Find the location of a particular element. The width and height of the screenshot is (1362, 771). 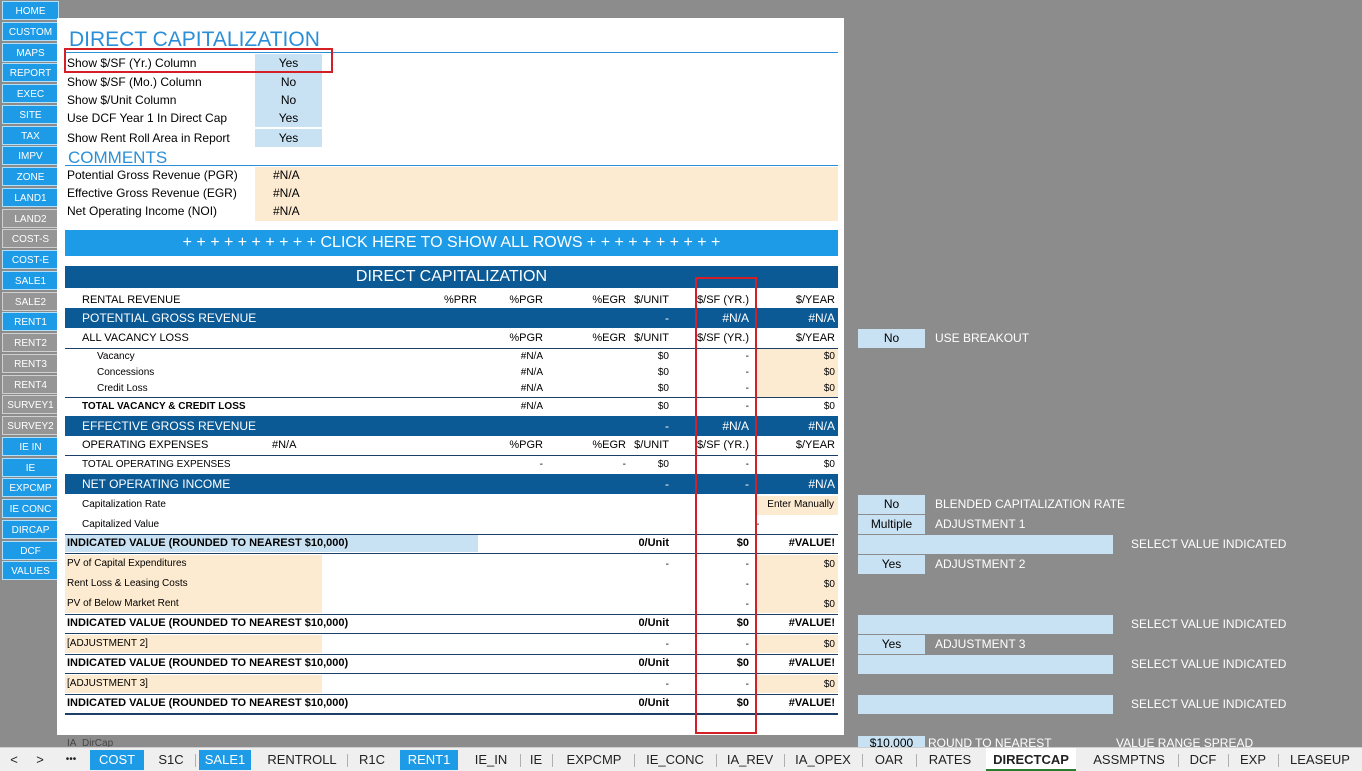

opex-na: #N/A is located at coordinates (284, 445).